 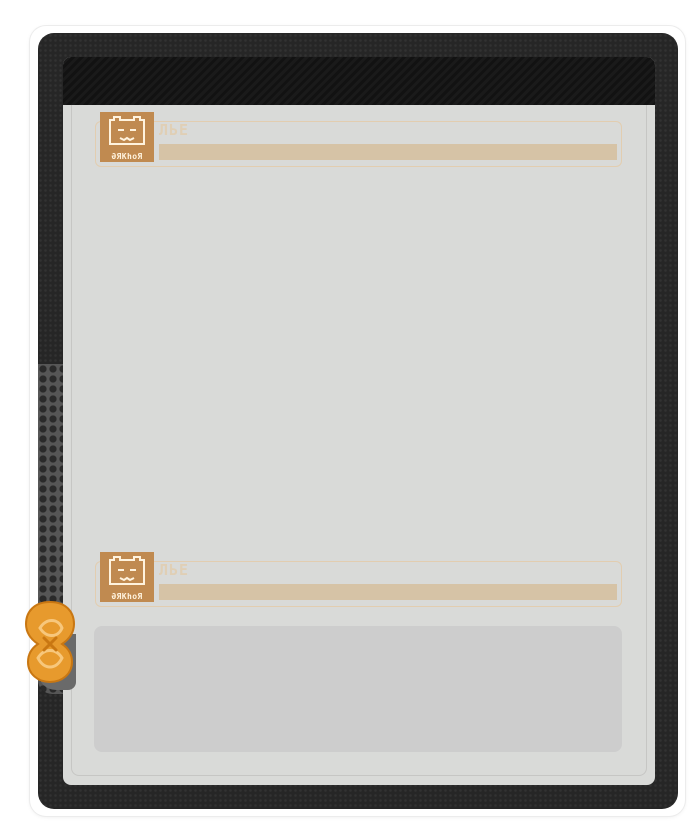 What do you see at coordinates (358, 689) in the screenshot?
I see `message-input` at bounding box center [358, 689].